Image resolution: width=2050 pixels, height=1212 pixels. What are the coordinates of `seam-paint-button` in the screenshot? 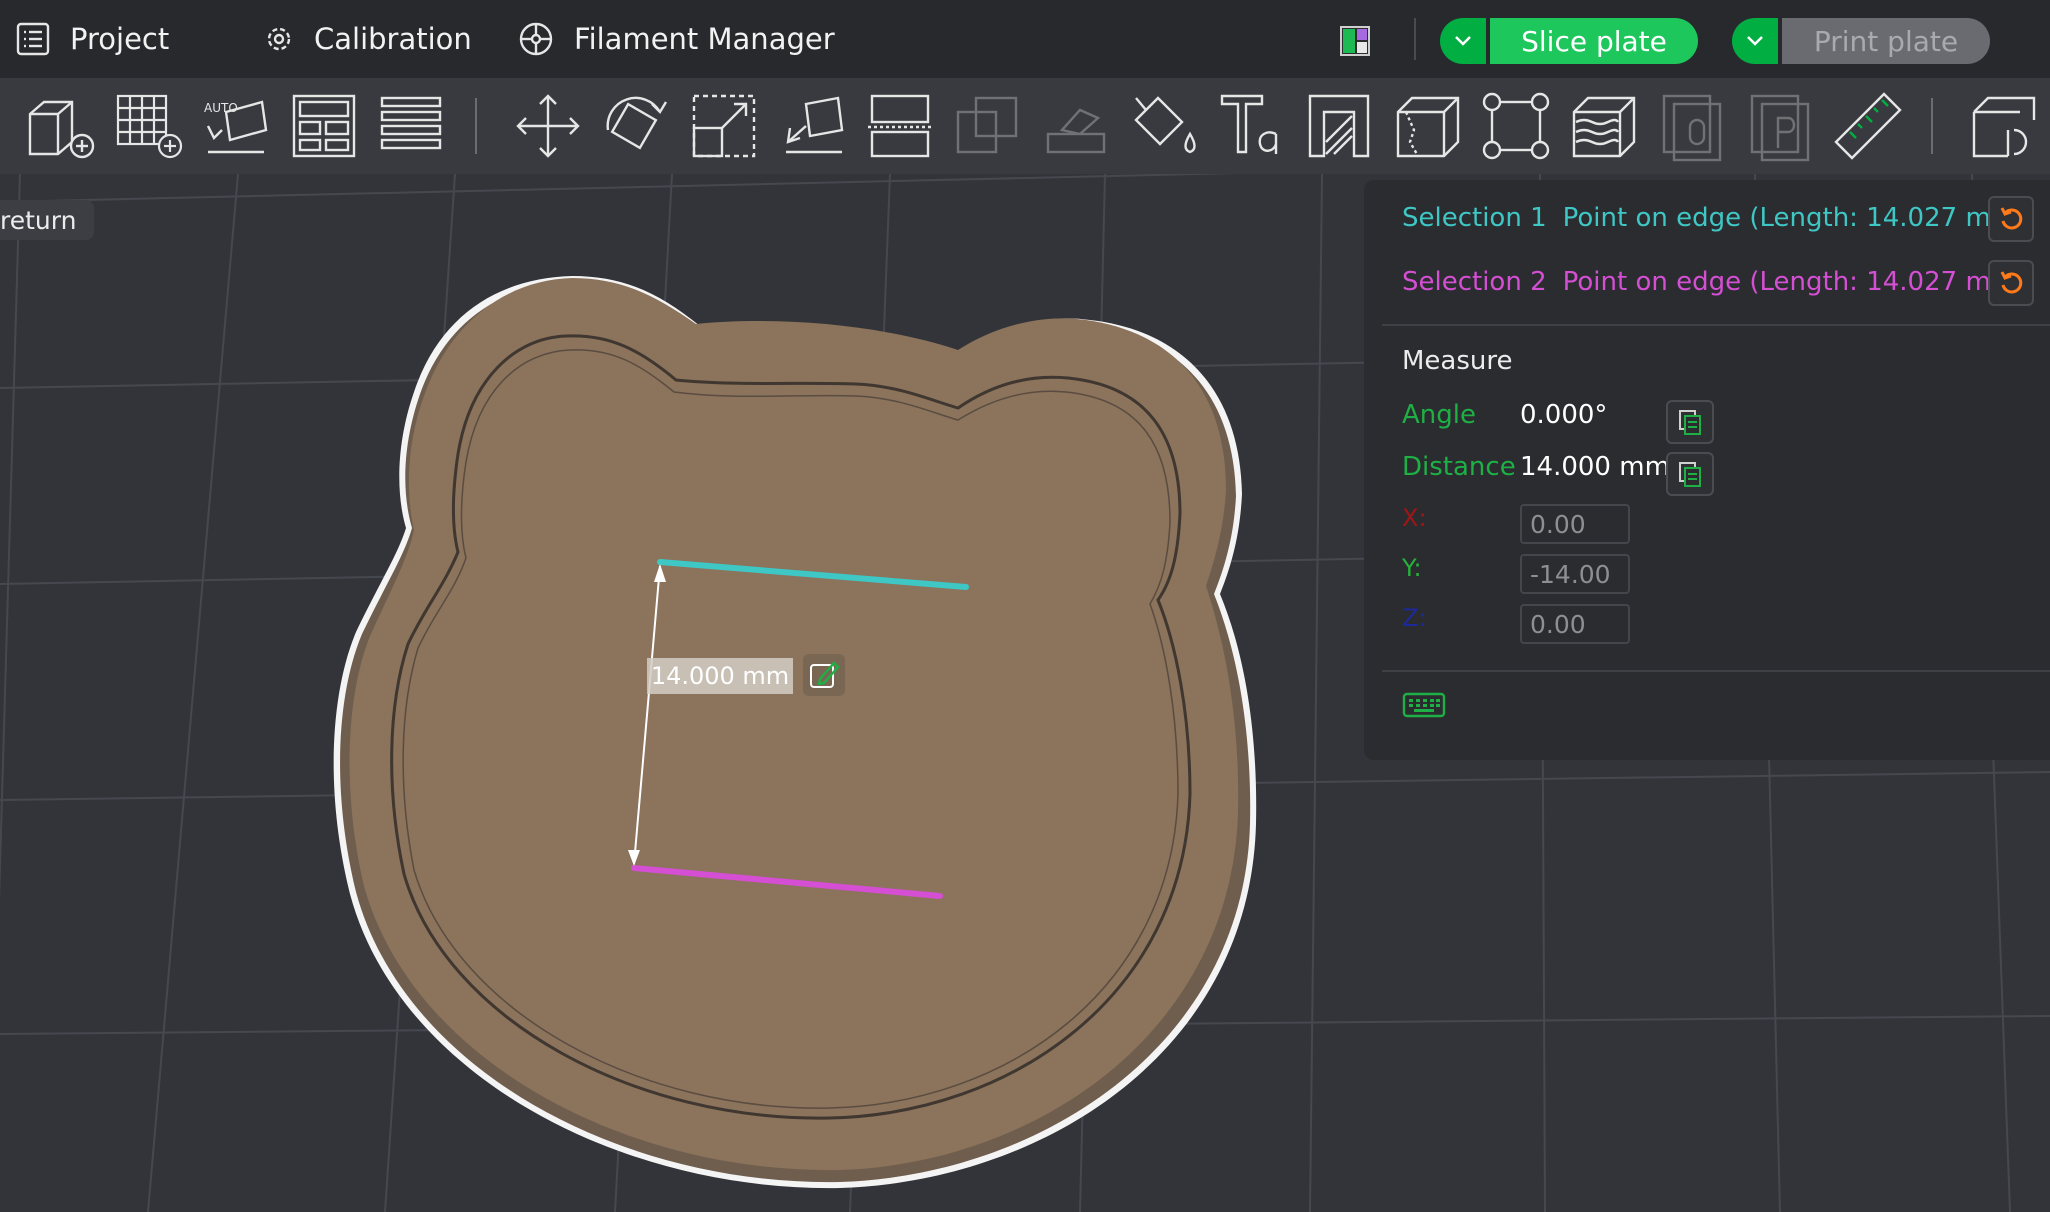 It's located at (1428, 126).